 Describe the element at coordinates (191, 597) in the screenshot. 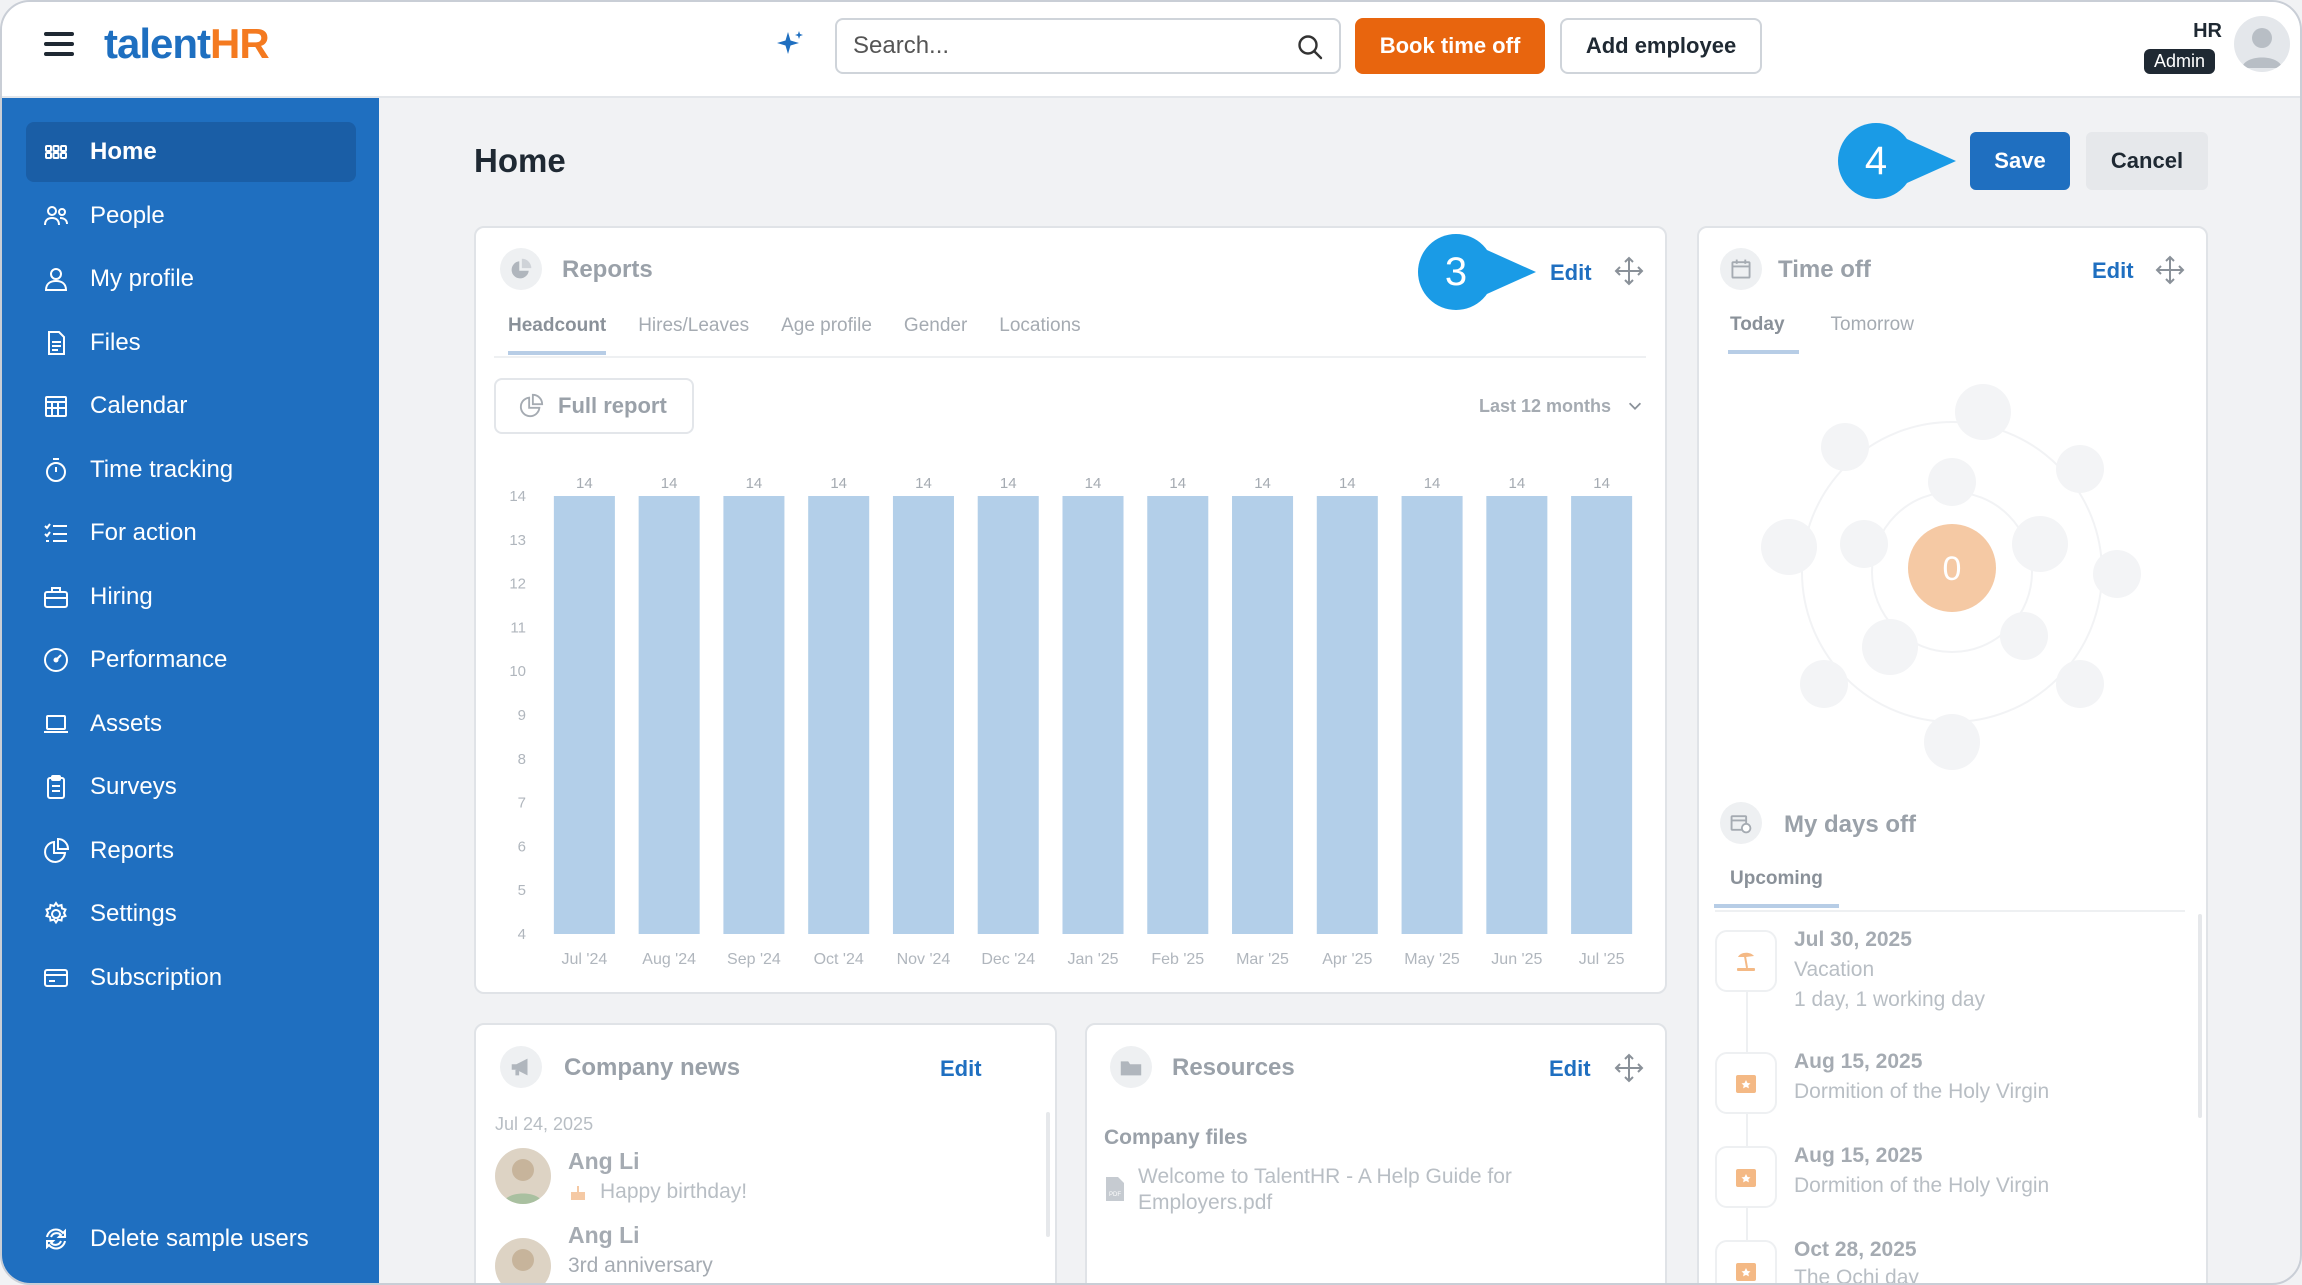

I see `sidebar-item-hiring: Hiring` at that location.